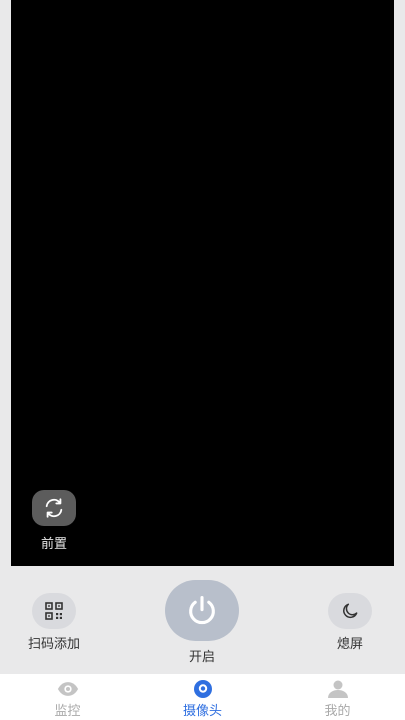 The image size is (405, 720). I want to click on flip-camera-icon, so click(54, 508).